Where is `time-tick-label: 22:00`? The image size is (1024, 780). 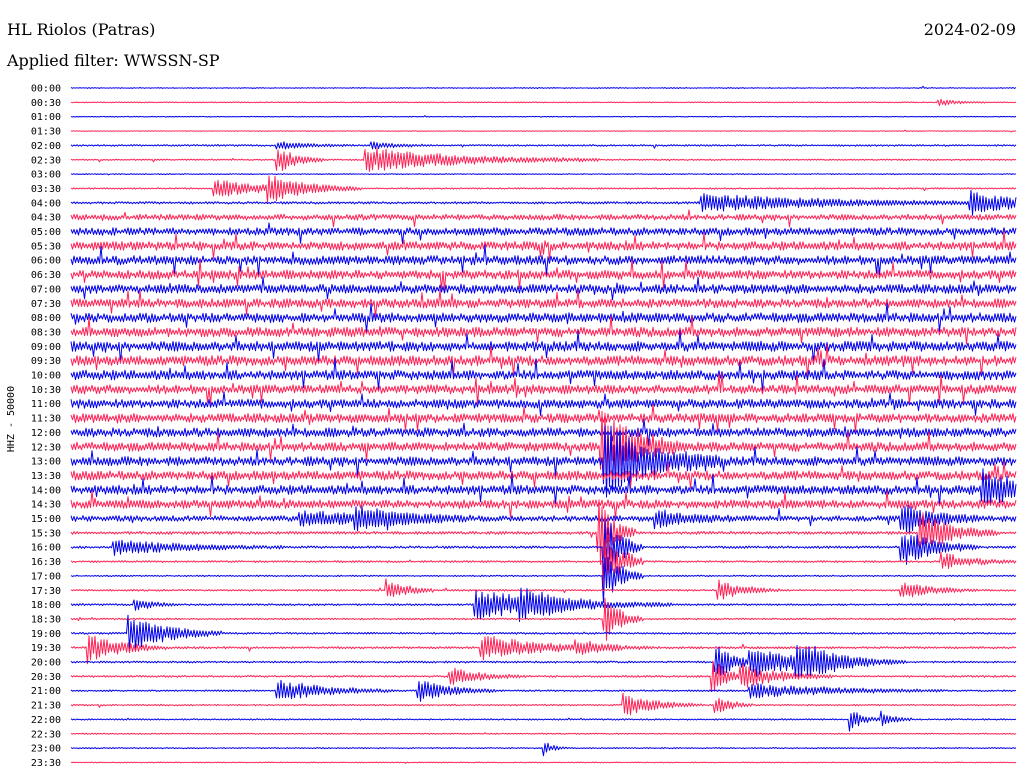 time-tick-label: 22:00 is located at coordinates (46, 720).